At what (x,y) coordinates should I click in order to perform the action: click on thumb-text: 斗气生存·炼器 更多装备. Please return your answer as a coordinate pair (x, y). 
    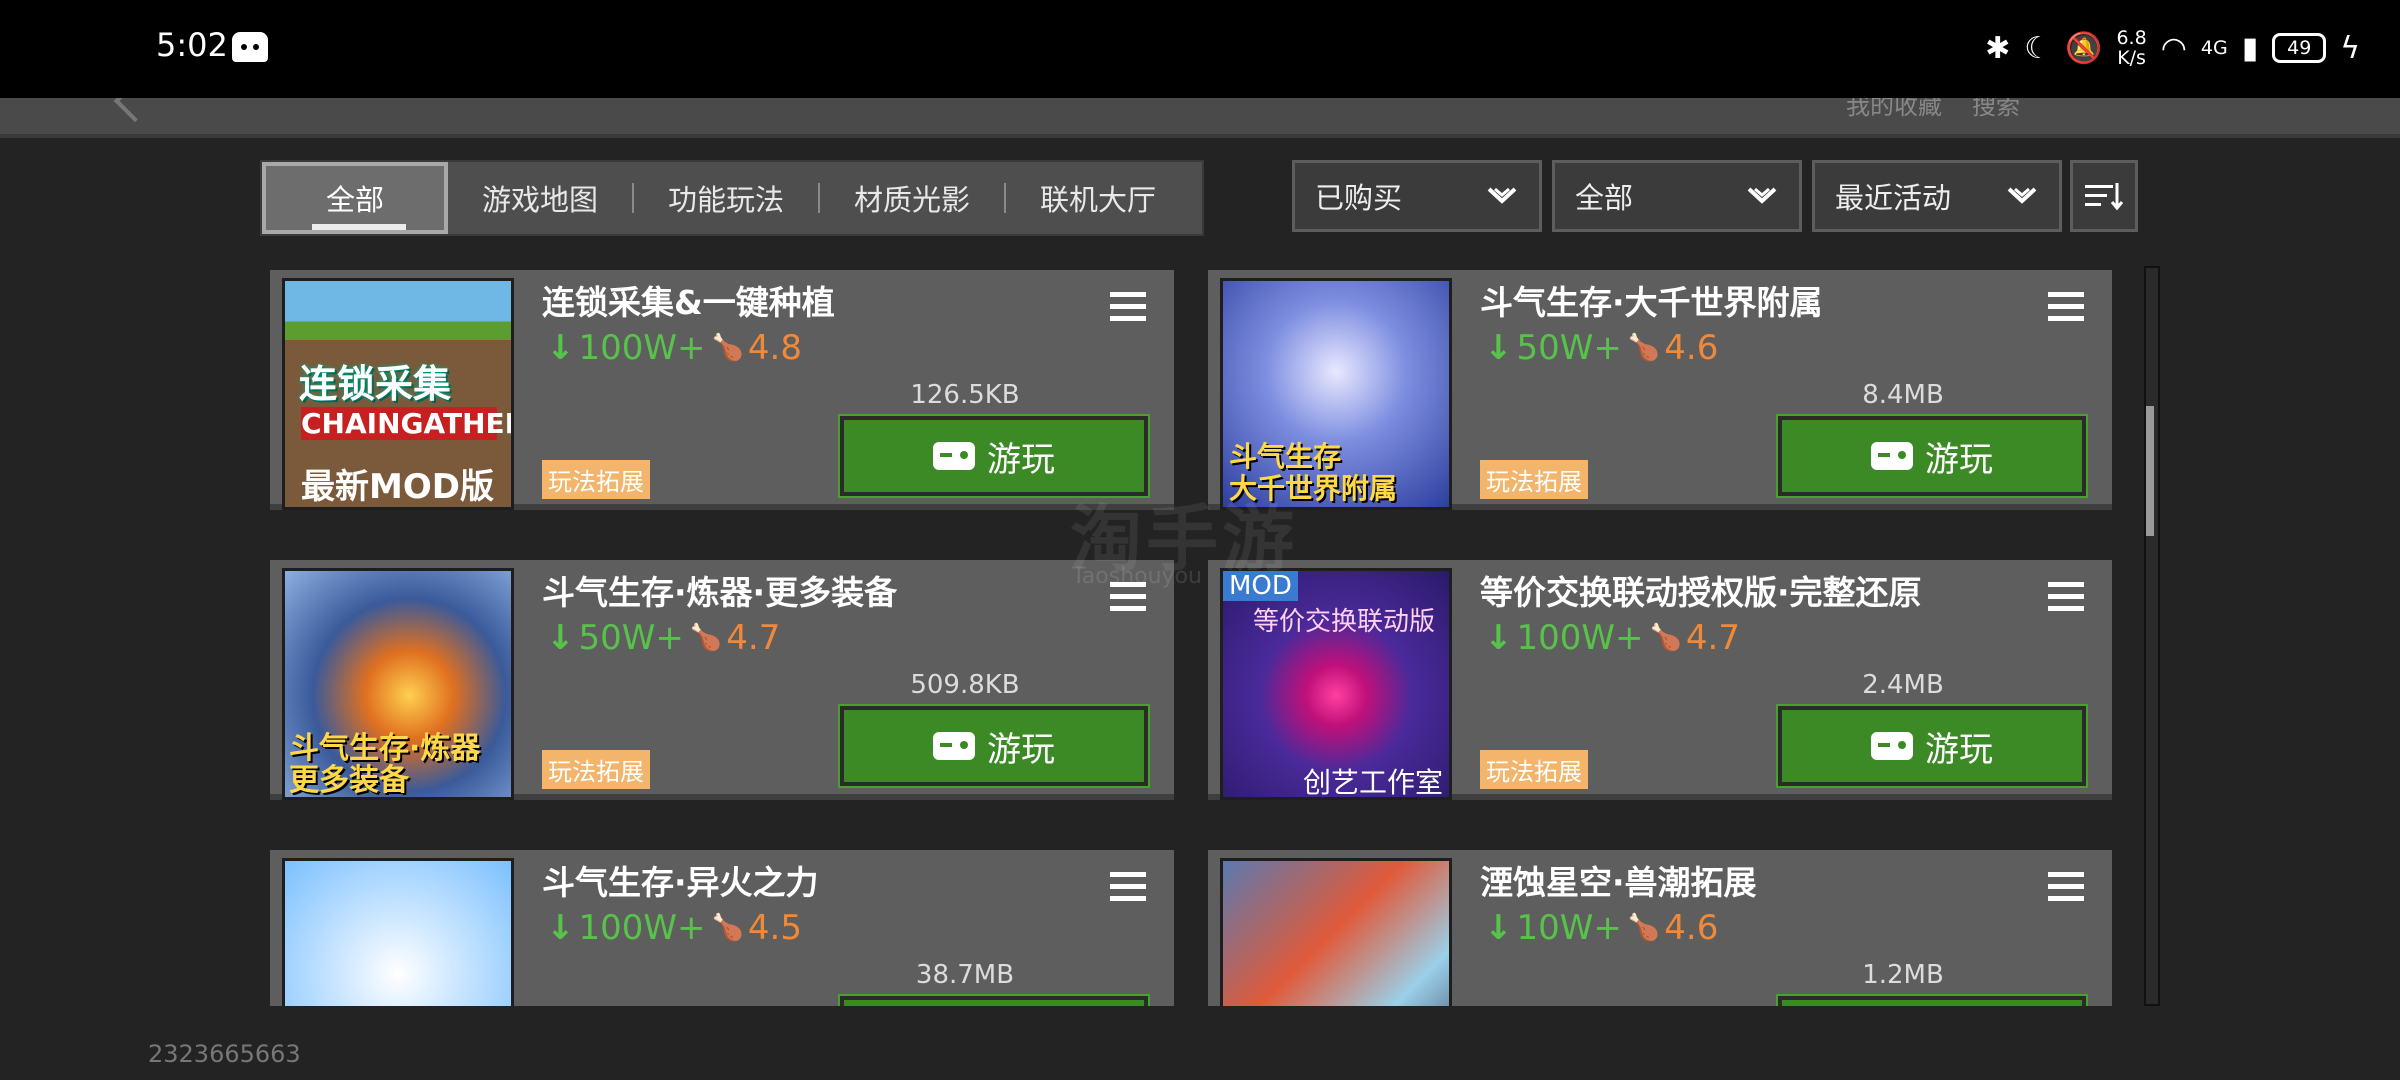
    Looking at the image, I should click on (385, 764).